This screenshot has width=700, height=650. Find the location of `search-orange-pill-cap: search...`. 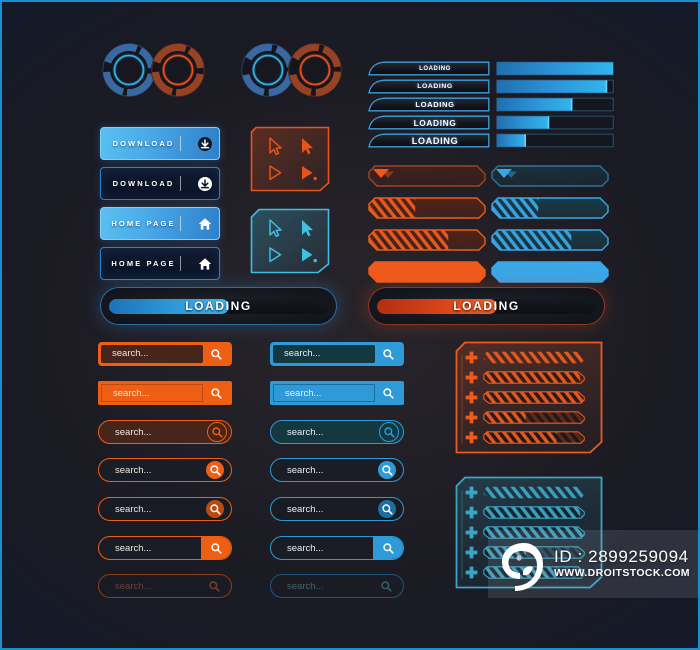

search-orange-pill-cap: search... is located at coordinates (165, 548).